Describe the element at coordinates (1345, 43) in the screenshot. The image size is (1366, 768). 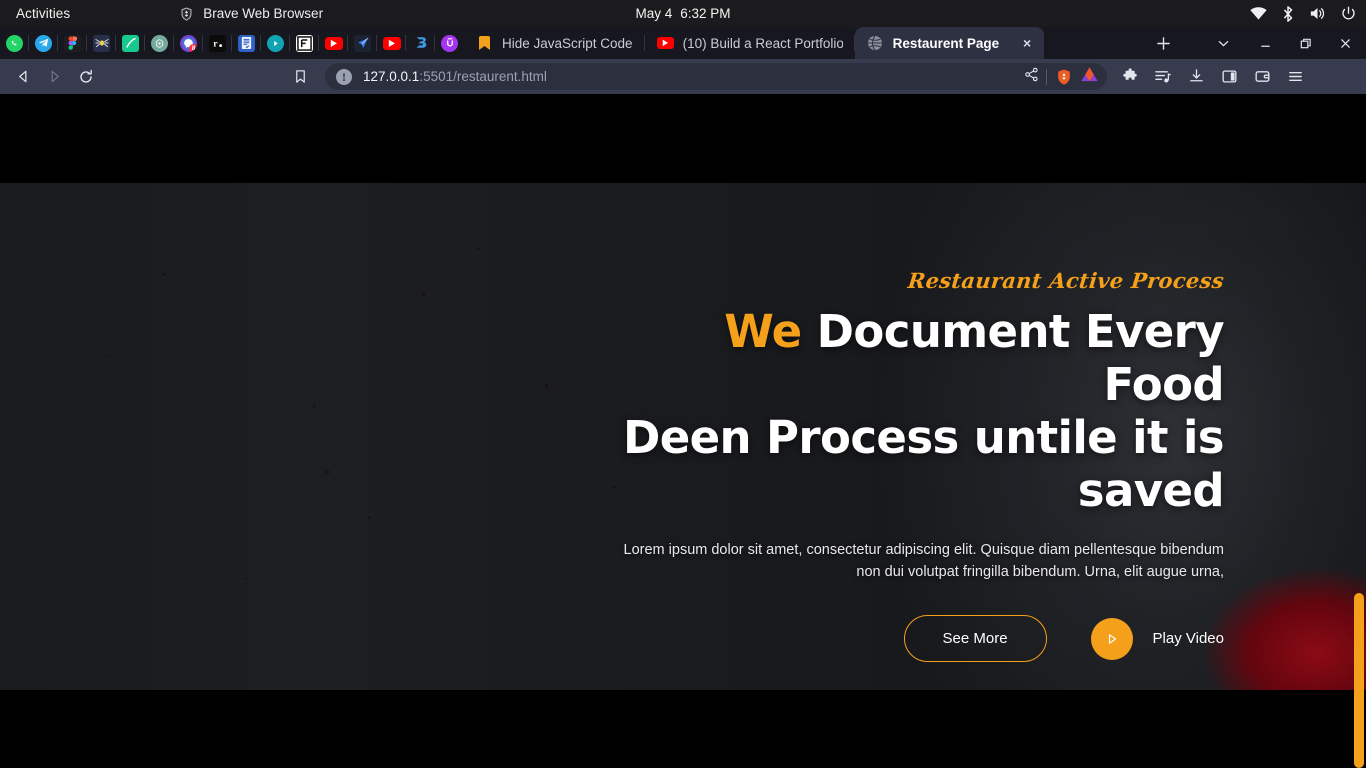
I see `close-icon` at that location.